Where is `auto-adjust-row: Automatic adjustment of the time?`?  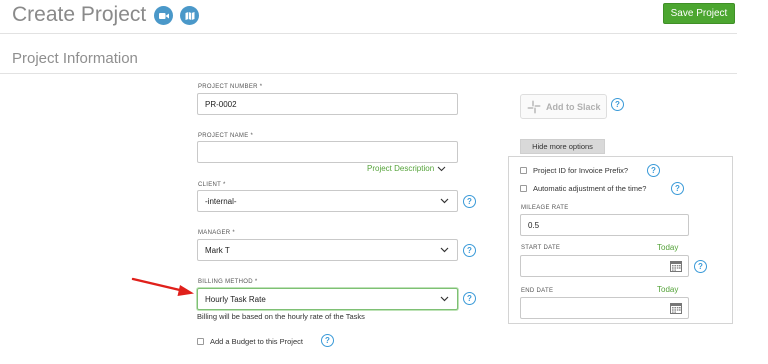 auto-adjust-row: Automatic adjustment of the time? is located at coordinates (583, 188).